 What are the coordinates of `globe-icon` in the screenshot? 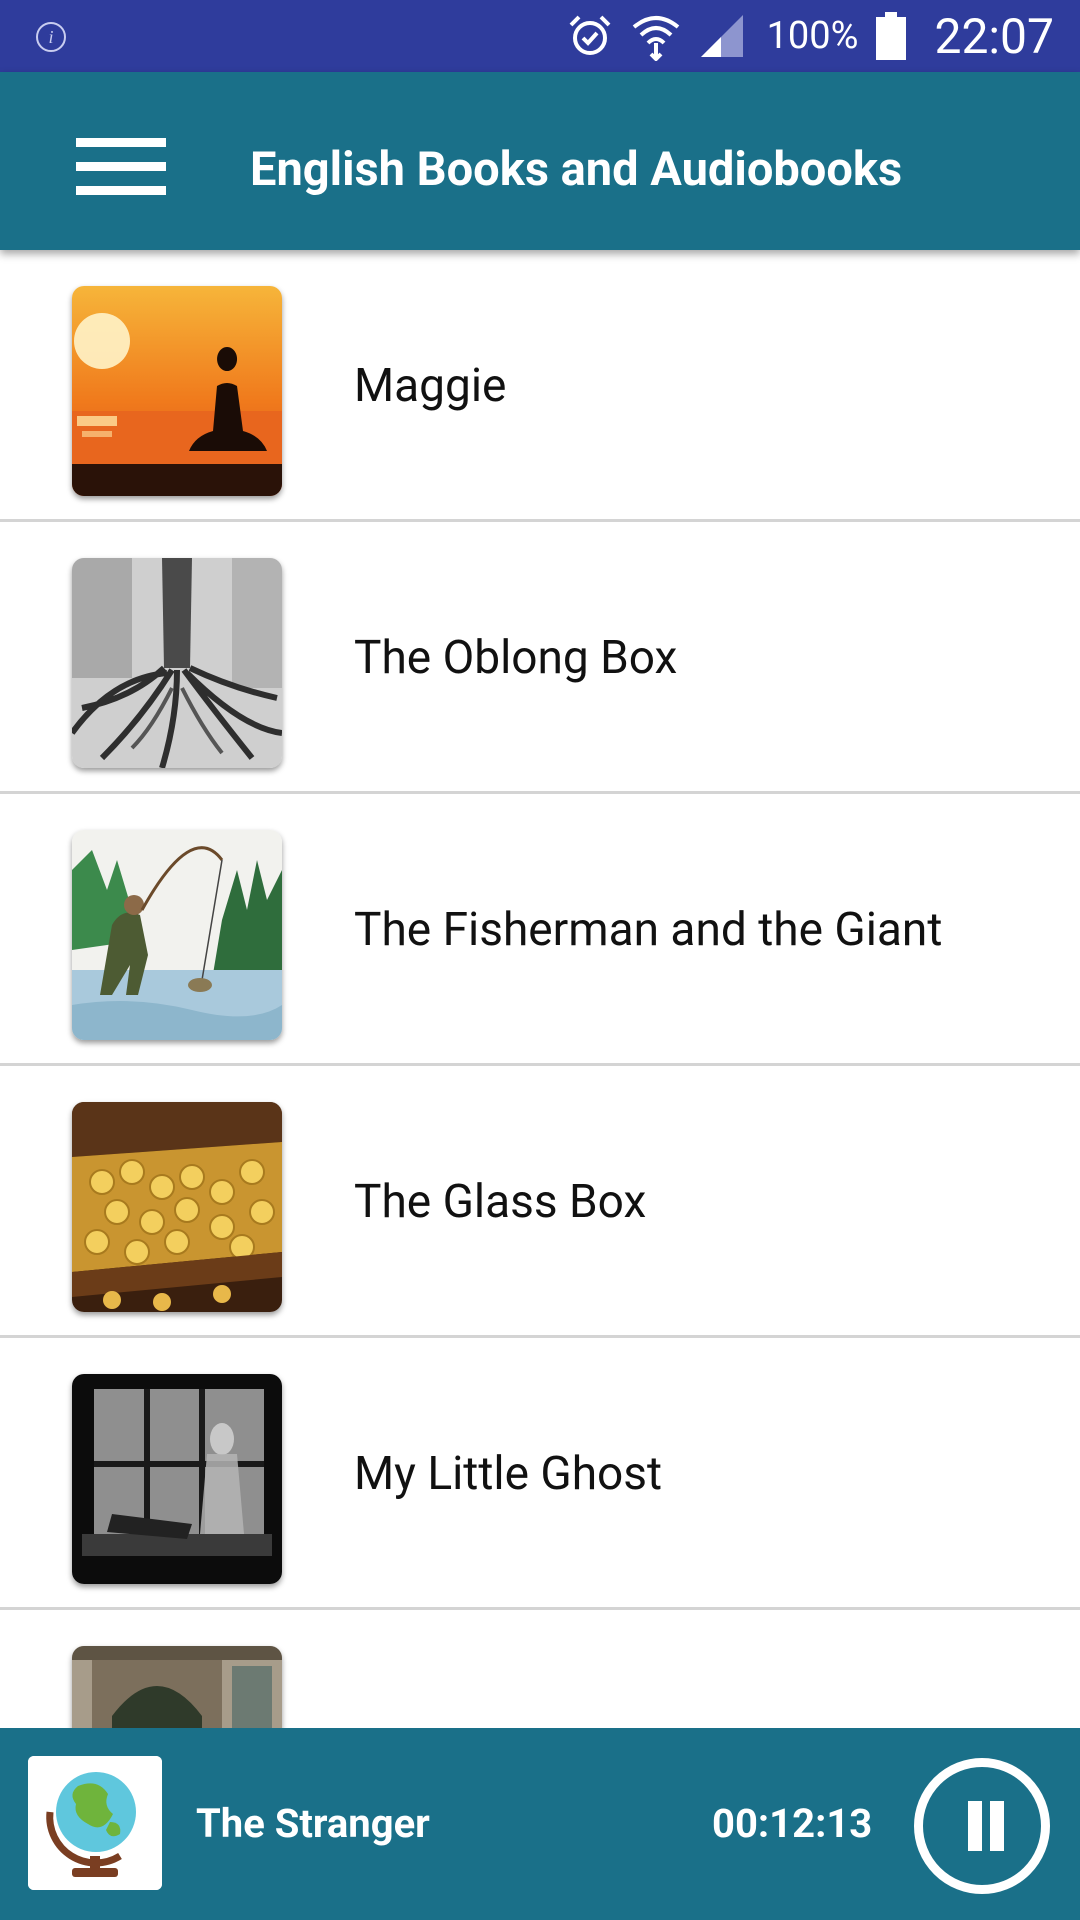 It's located at (95, 1823).